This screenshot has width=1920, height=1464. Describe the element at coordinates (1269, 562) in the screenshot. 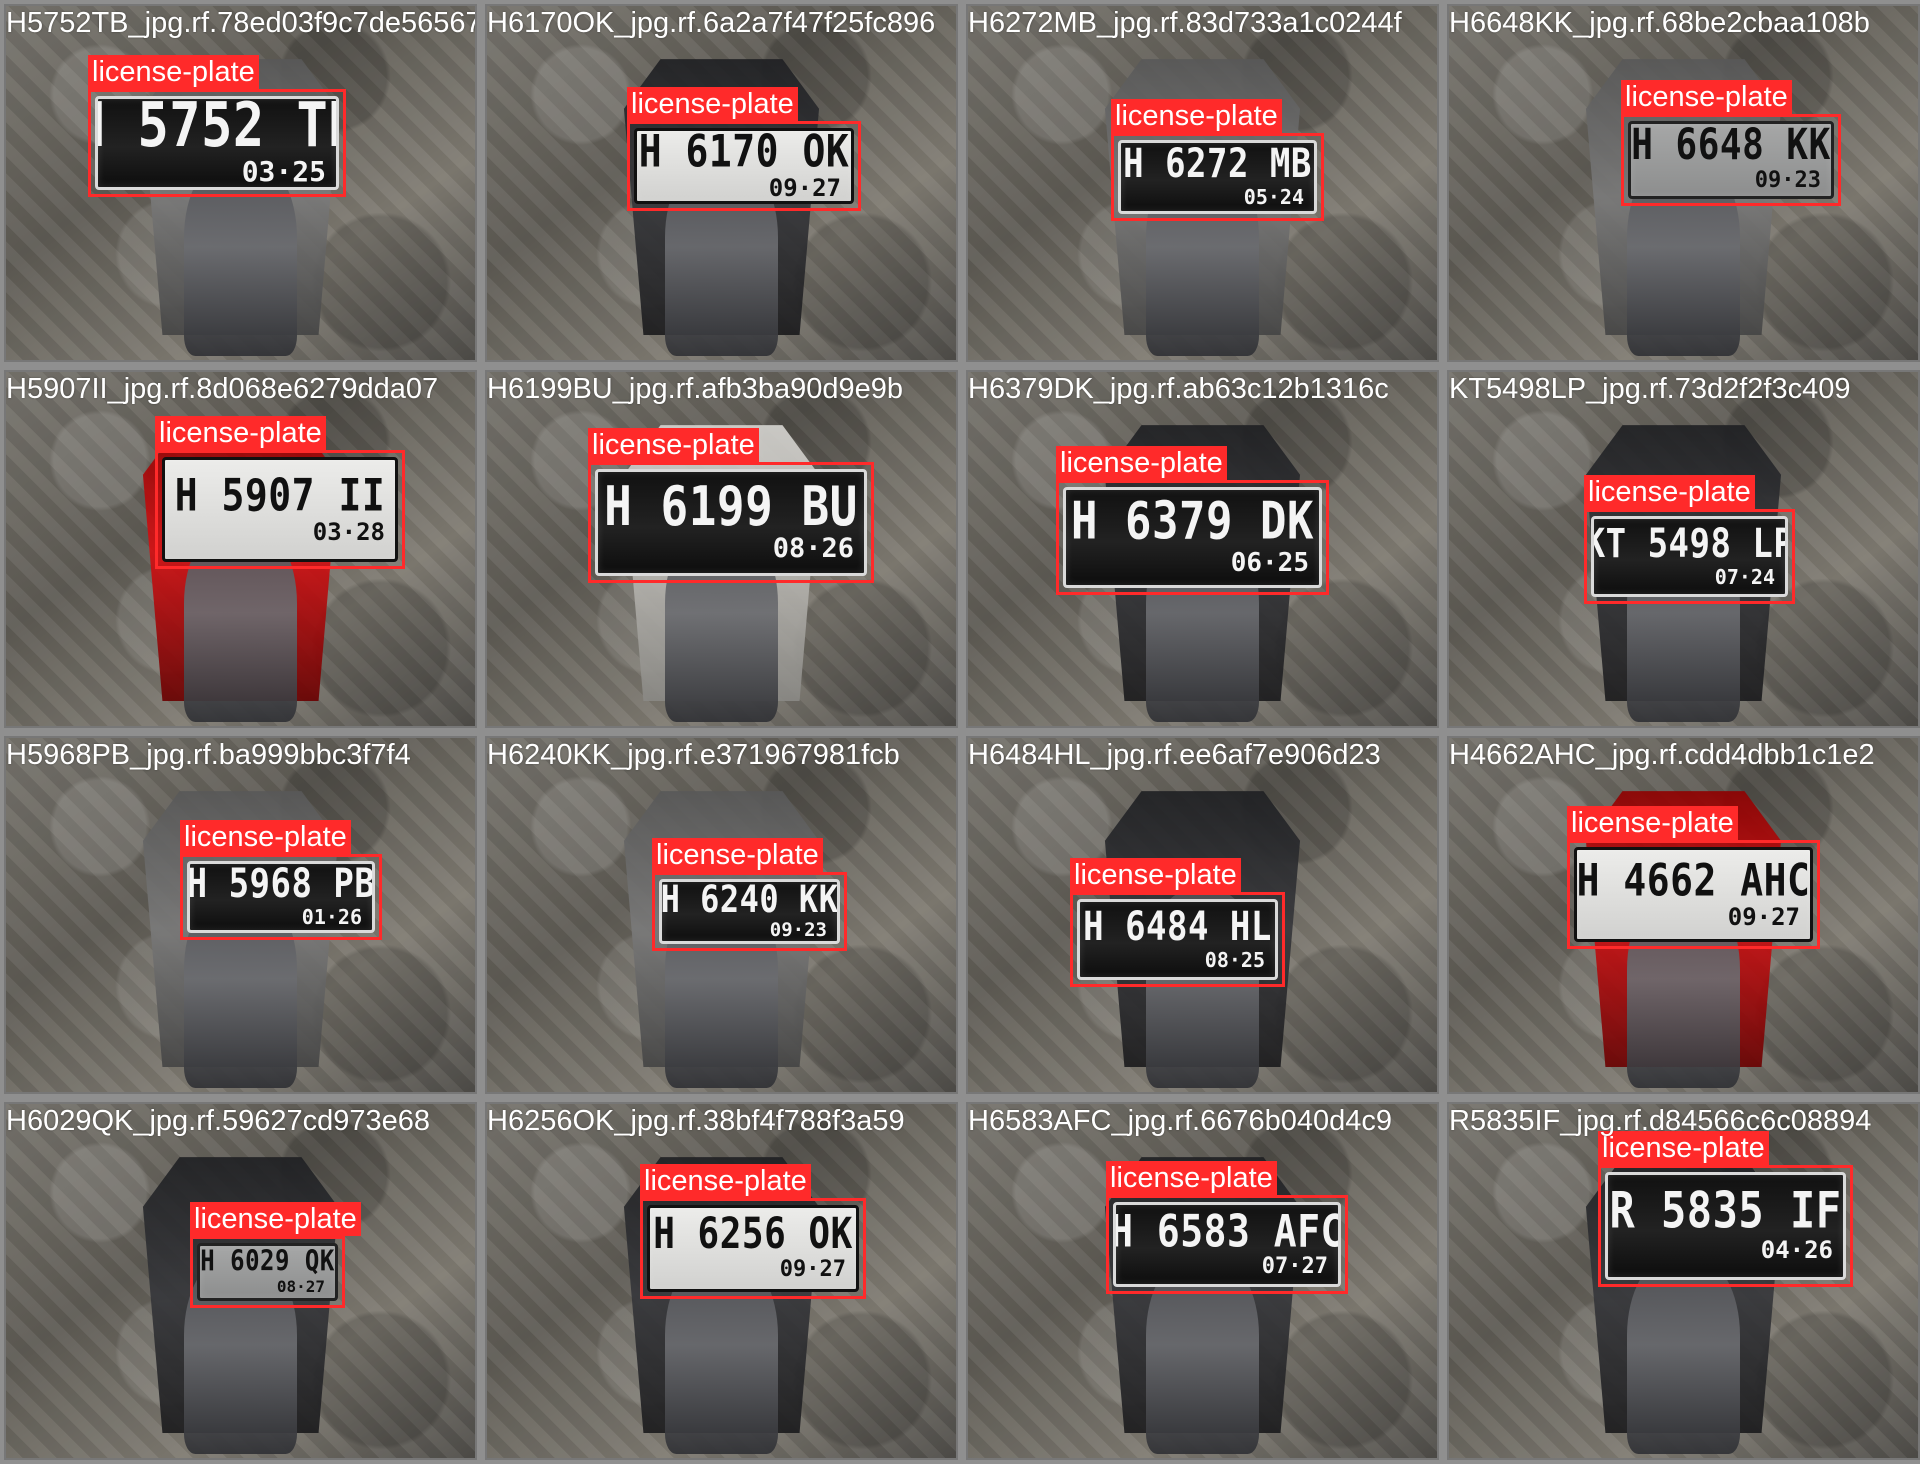

I see `plate-date: 06·25` at that location.